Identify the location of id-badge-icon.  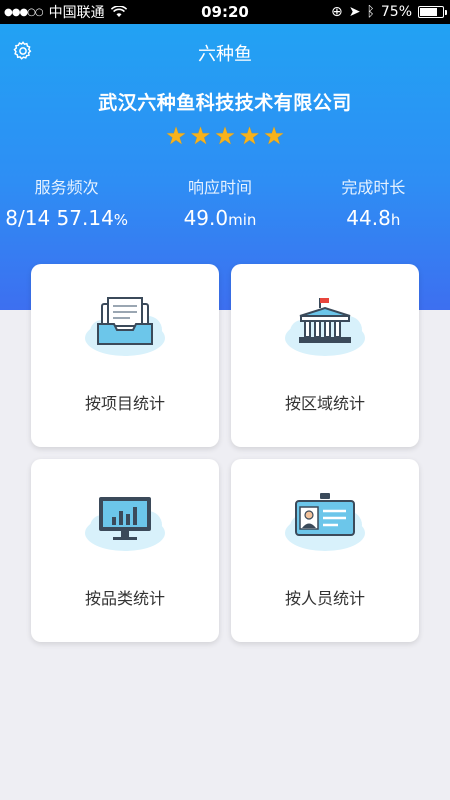
(325, 522).